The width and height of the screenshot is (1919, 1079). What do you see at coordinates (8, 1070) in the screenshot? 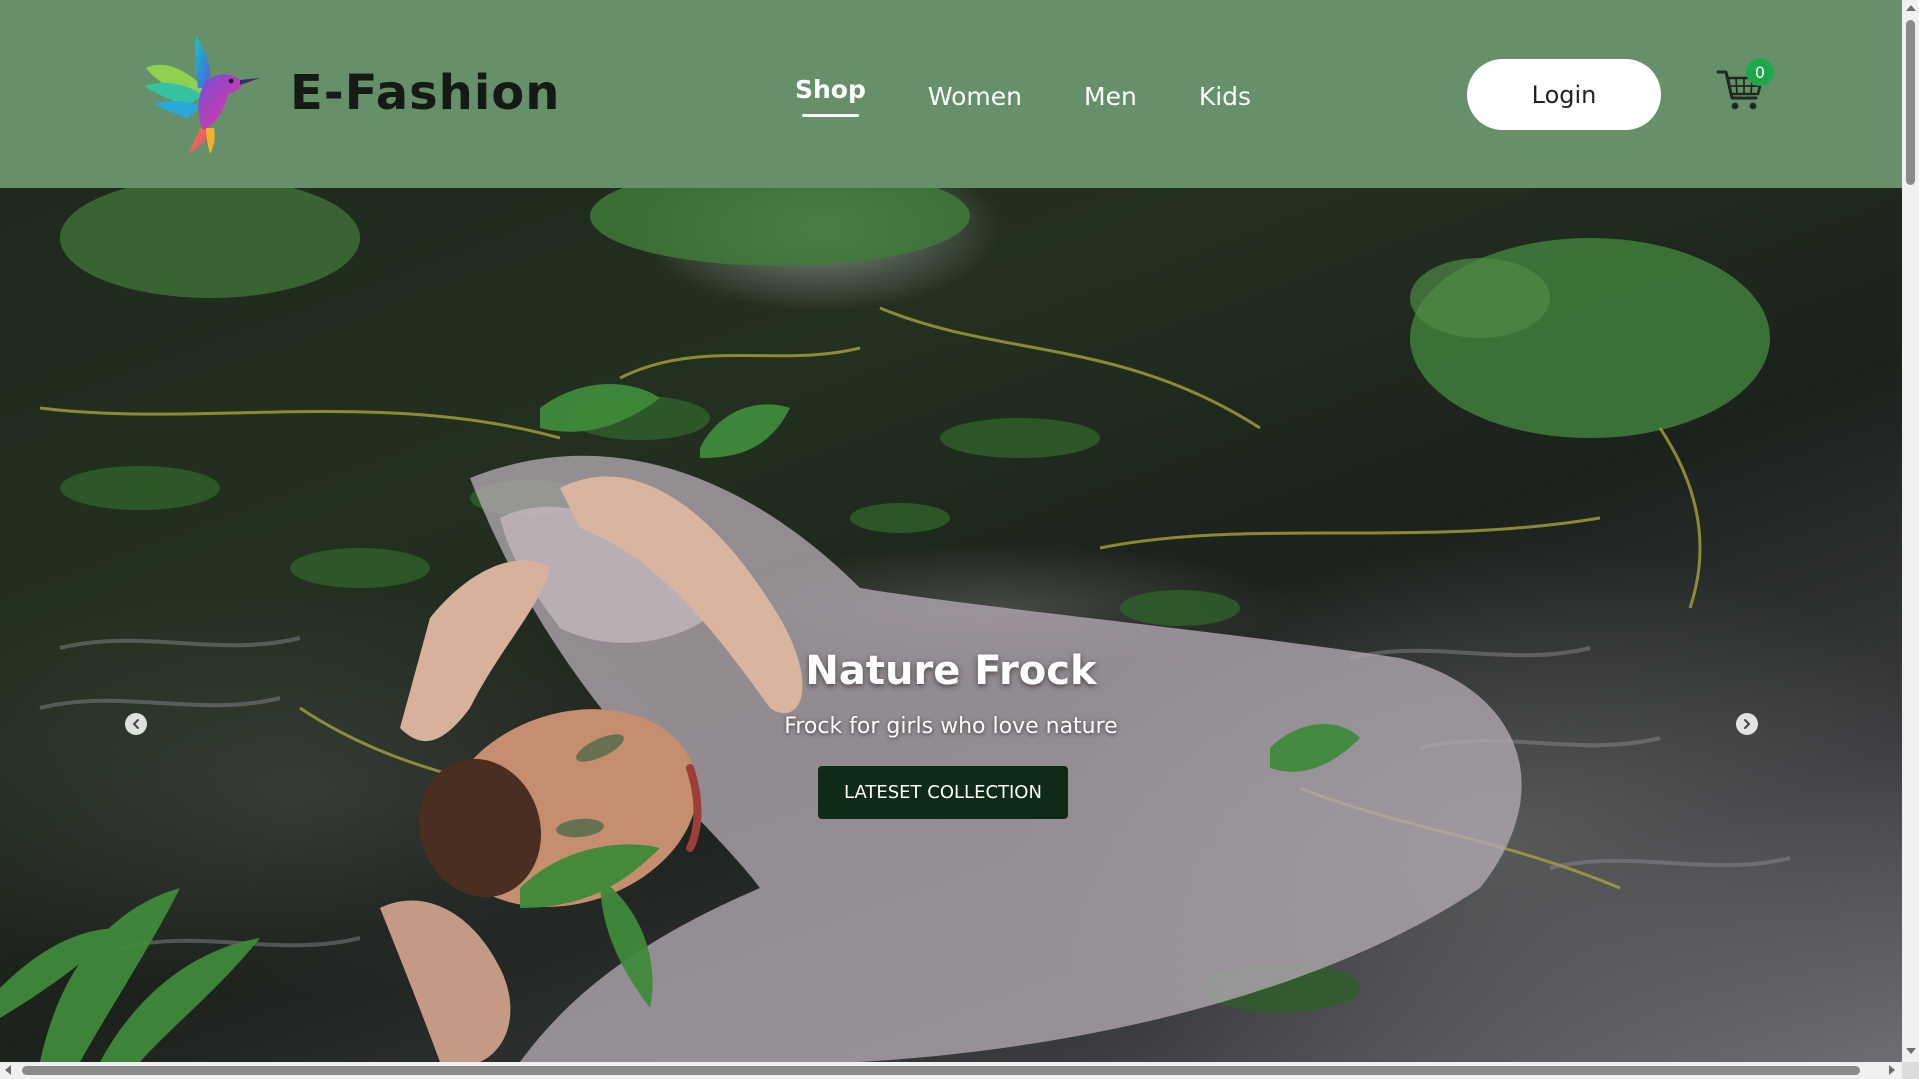
I see `scroll-left-arrow-icon` at bounding box center [8, 1070].